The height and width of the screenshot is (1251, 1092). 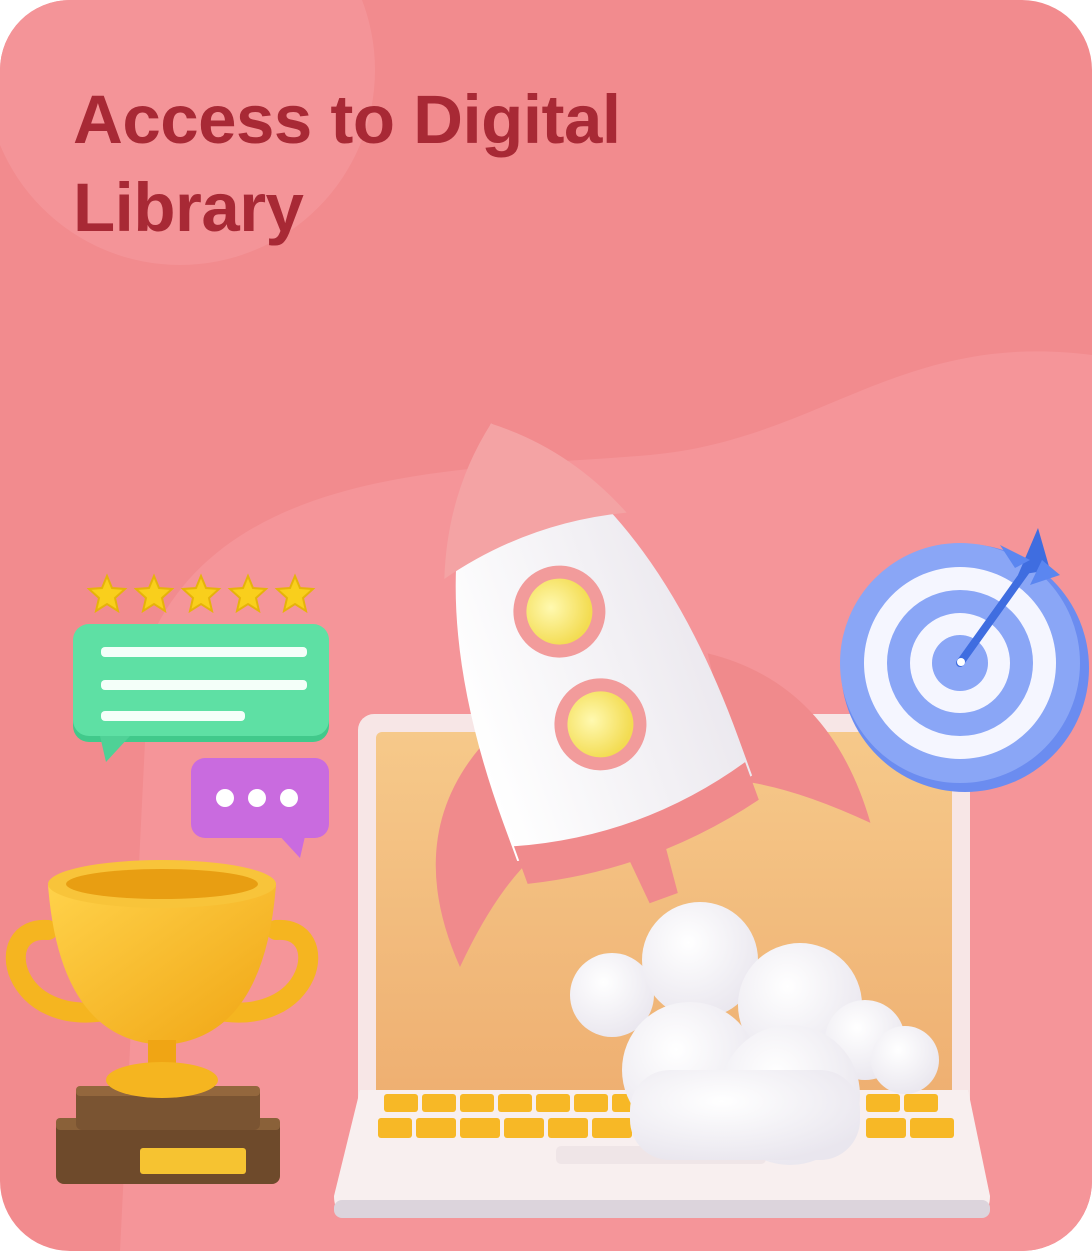 What do you see at coordinates (347, 163) in the screenshot?
I see `card-title: Access to Digital Library` at bounding box center [347, 163].